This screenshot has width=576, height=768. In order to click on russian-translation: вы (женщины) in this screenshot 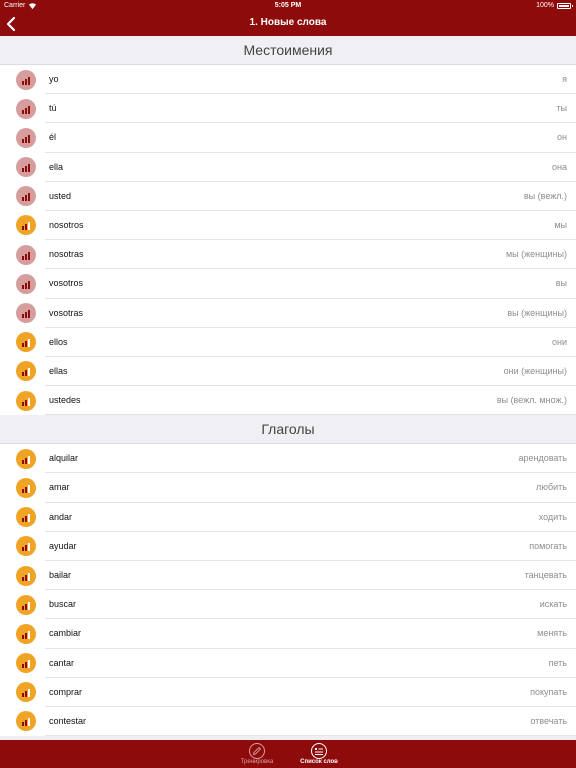, I will do `click(537, 312)`.